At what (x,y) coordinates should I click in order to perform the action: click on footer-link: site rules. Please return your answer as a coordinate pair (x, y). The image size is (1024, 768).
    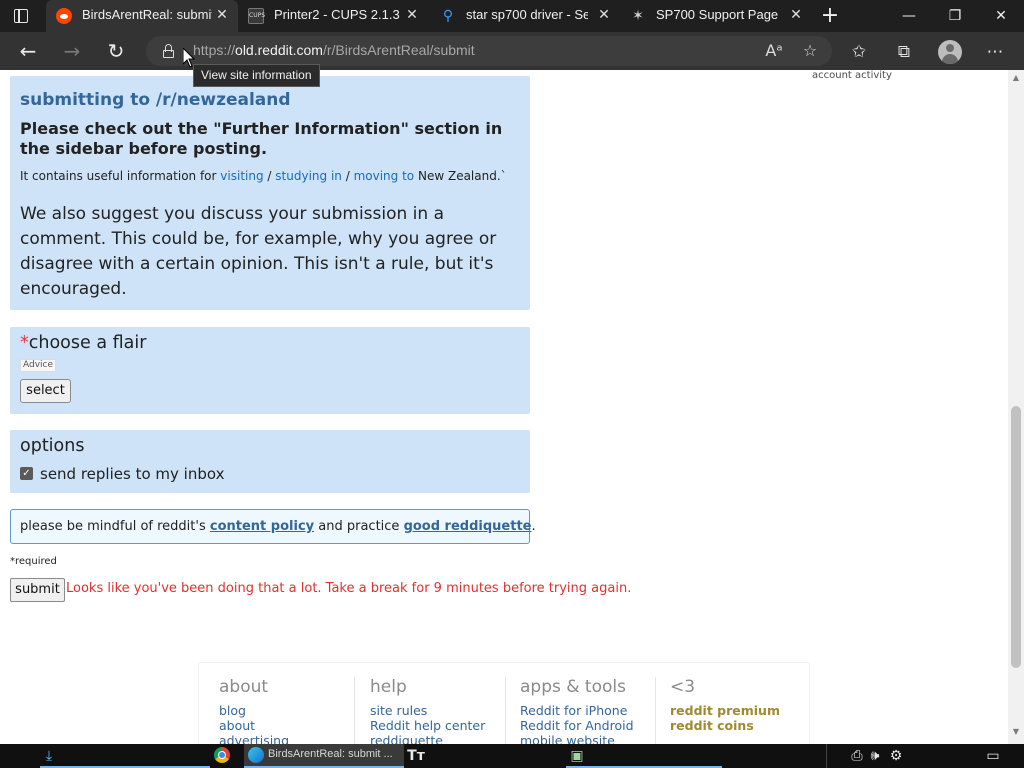
    Looking at the image, I should click on (440, 710).